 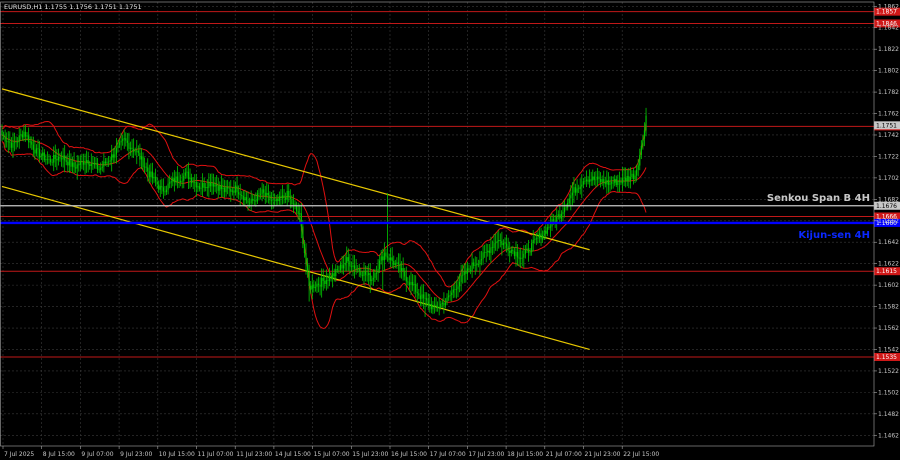 I want to click on x-tick-label: 17 Jul 07:00, so click(x=448, y=454).